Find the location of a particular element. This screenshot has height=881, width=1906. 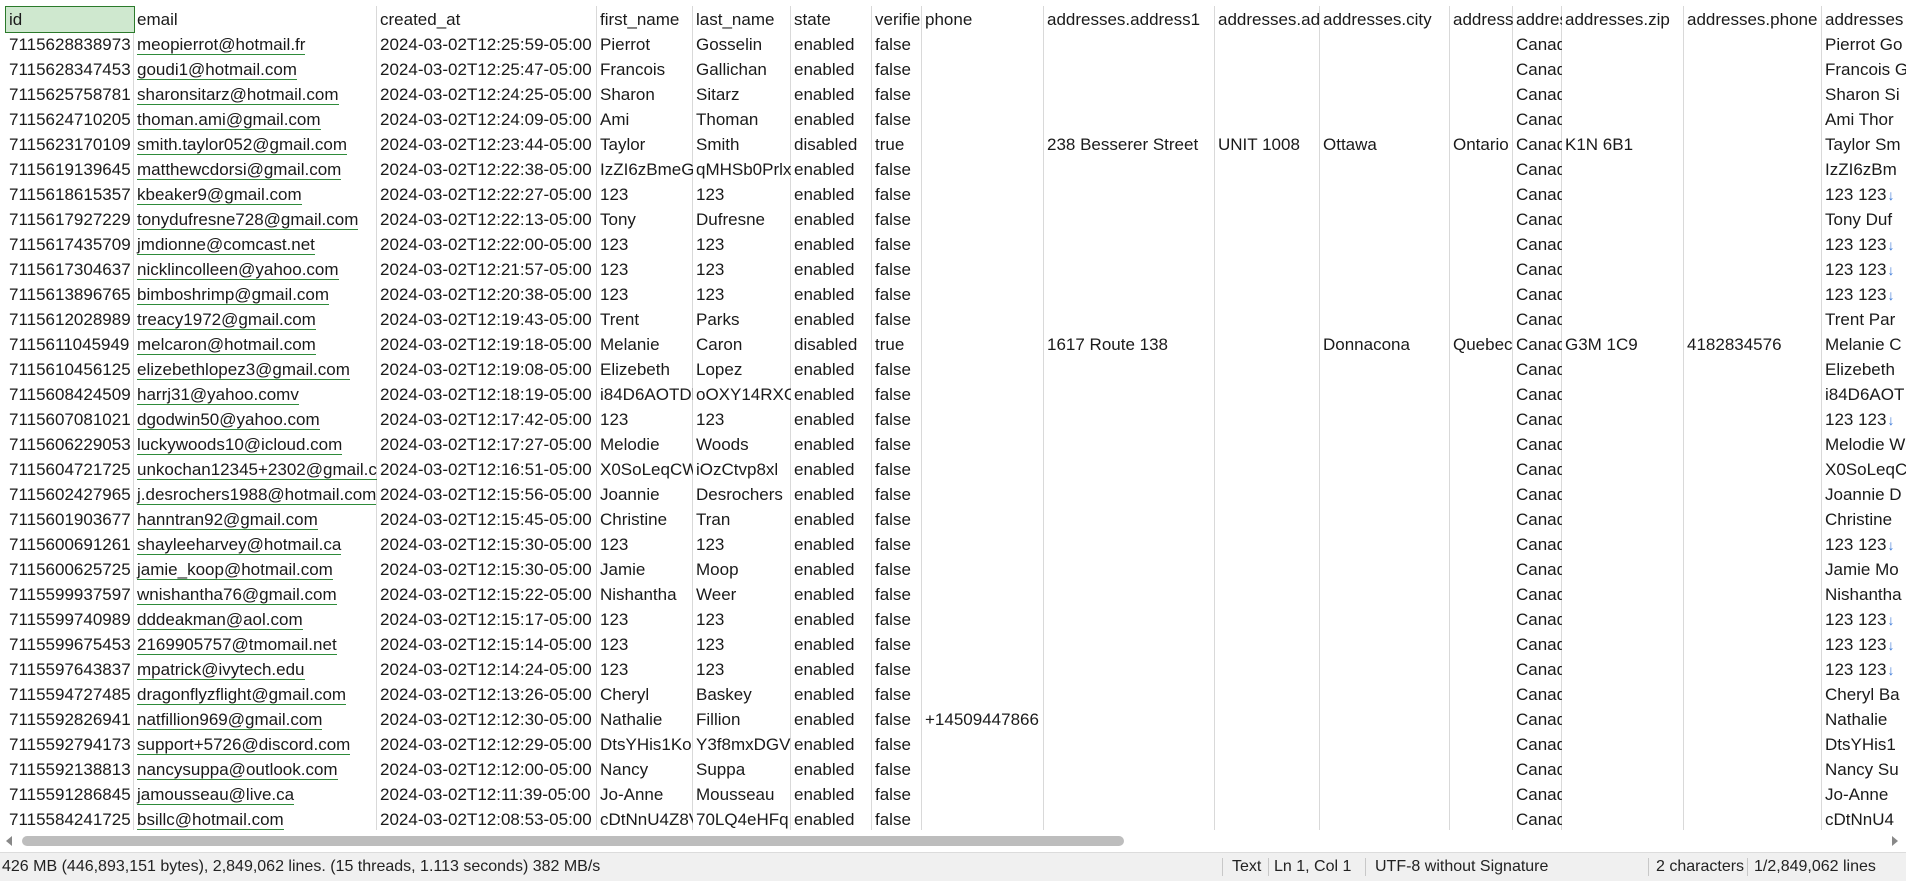

cell-id: 7115600691261 is located at coordinates (70, 544).